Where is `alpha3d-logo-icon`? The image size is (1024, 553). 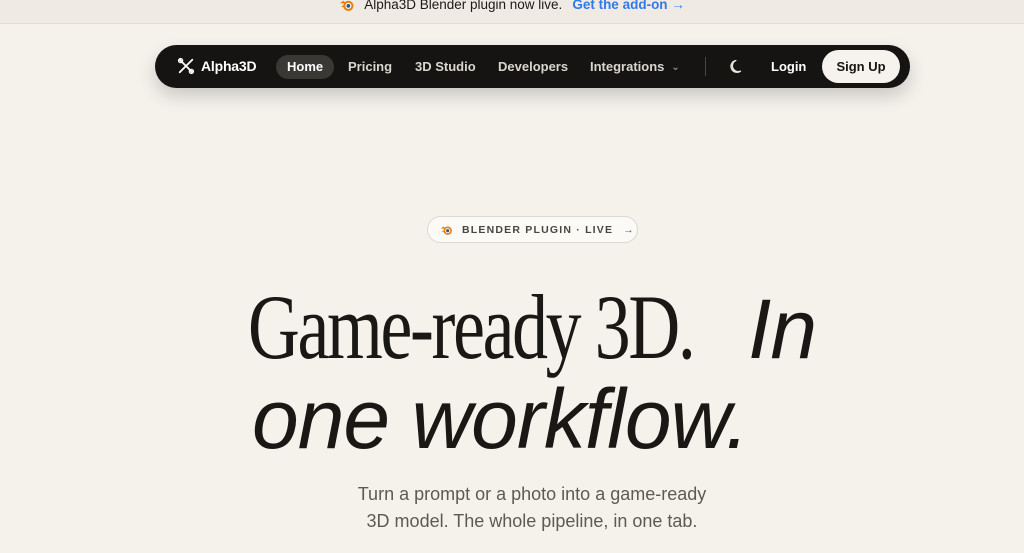
alpha3d-logo-icon is located at coordinates (186, 66).